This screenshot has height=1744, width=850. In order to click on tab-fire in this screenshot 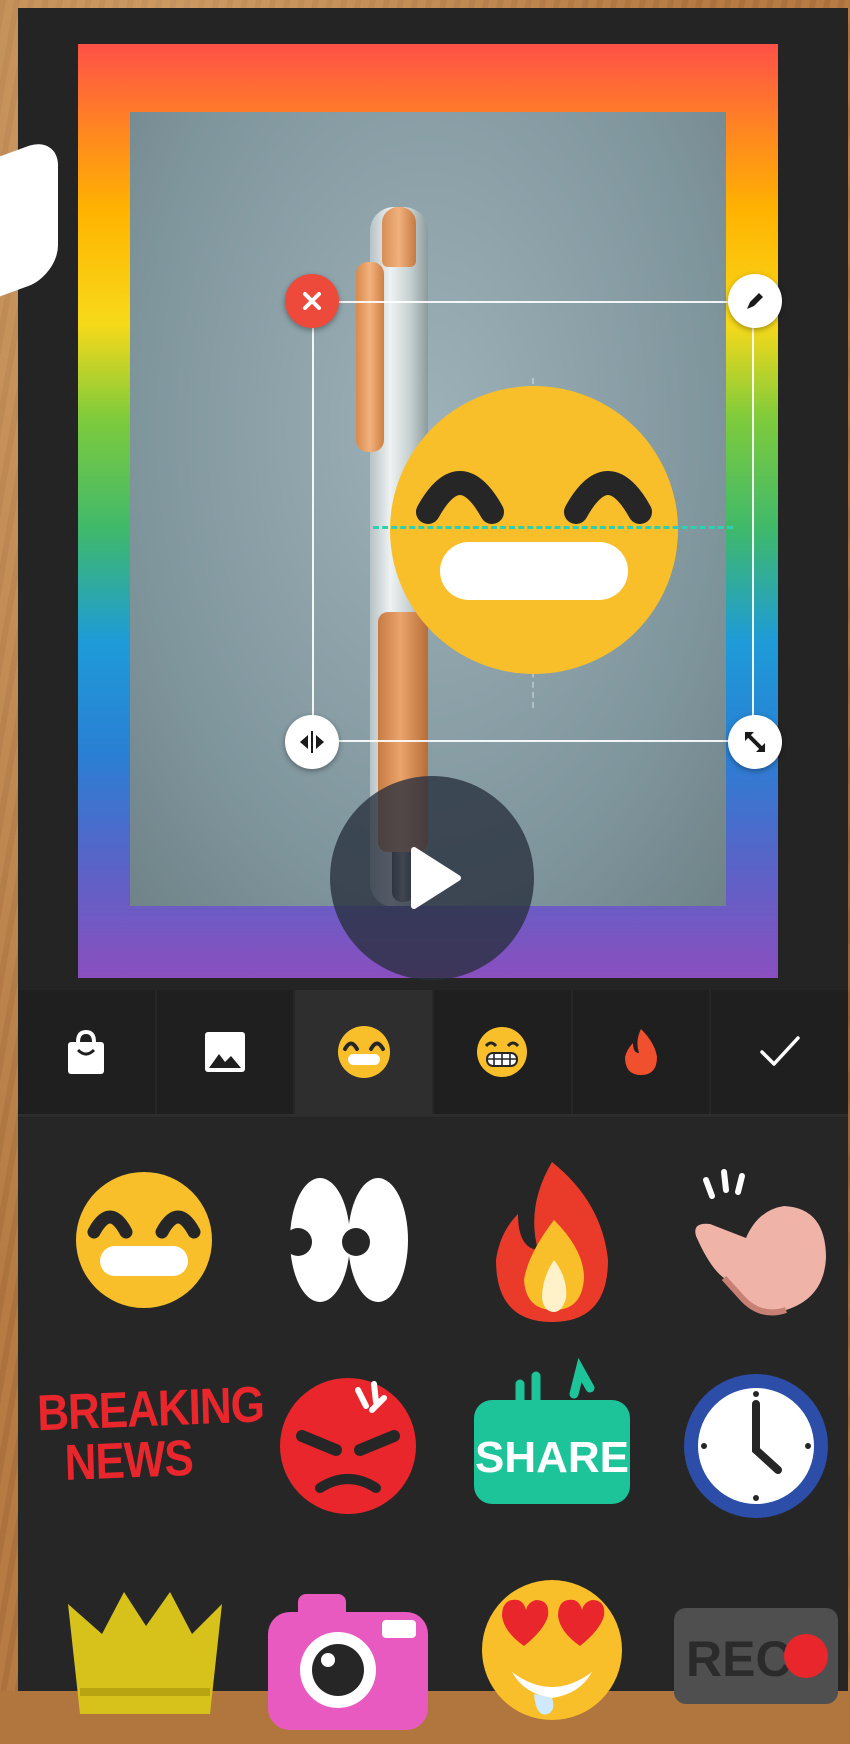, I will do `click(642, 1052)`.